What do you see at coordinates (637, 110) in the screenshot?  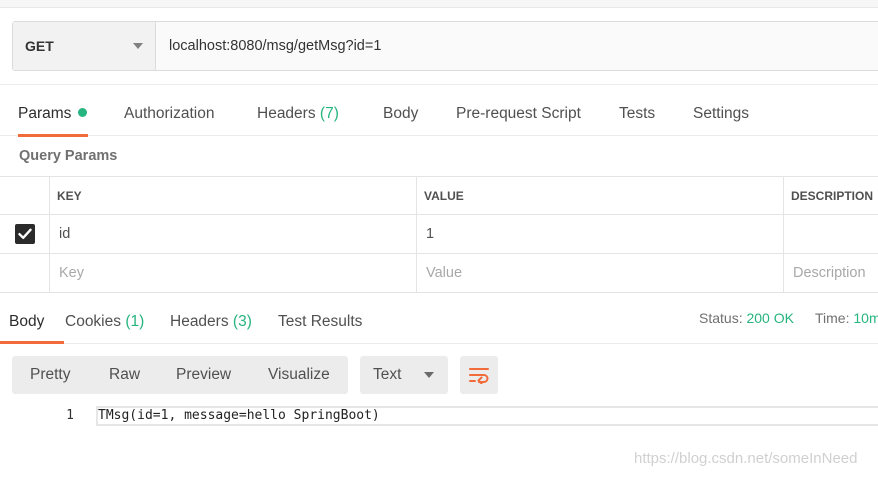 I see `tab-tests: Tests` at bounding box center [637, 110].